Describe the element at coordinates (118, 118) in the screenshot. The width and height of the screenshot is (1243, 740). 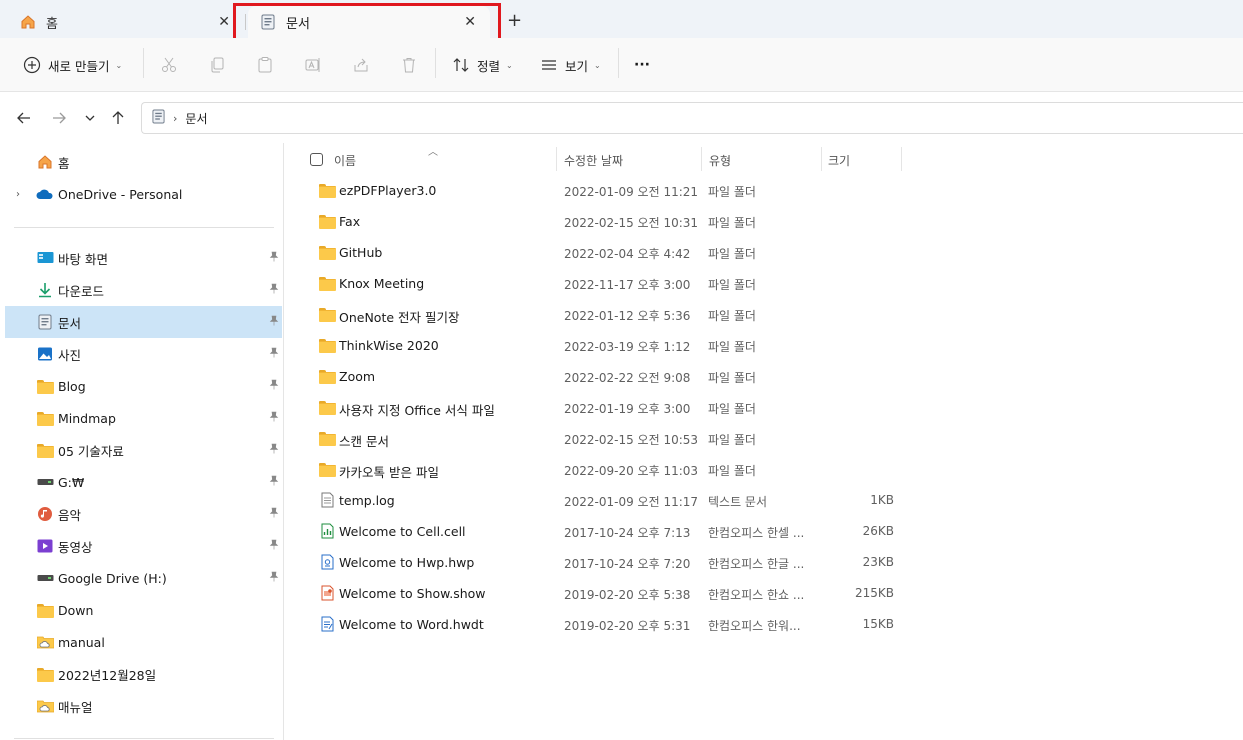
I see `up-button` at that location.